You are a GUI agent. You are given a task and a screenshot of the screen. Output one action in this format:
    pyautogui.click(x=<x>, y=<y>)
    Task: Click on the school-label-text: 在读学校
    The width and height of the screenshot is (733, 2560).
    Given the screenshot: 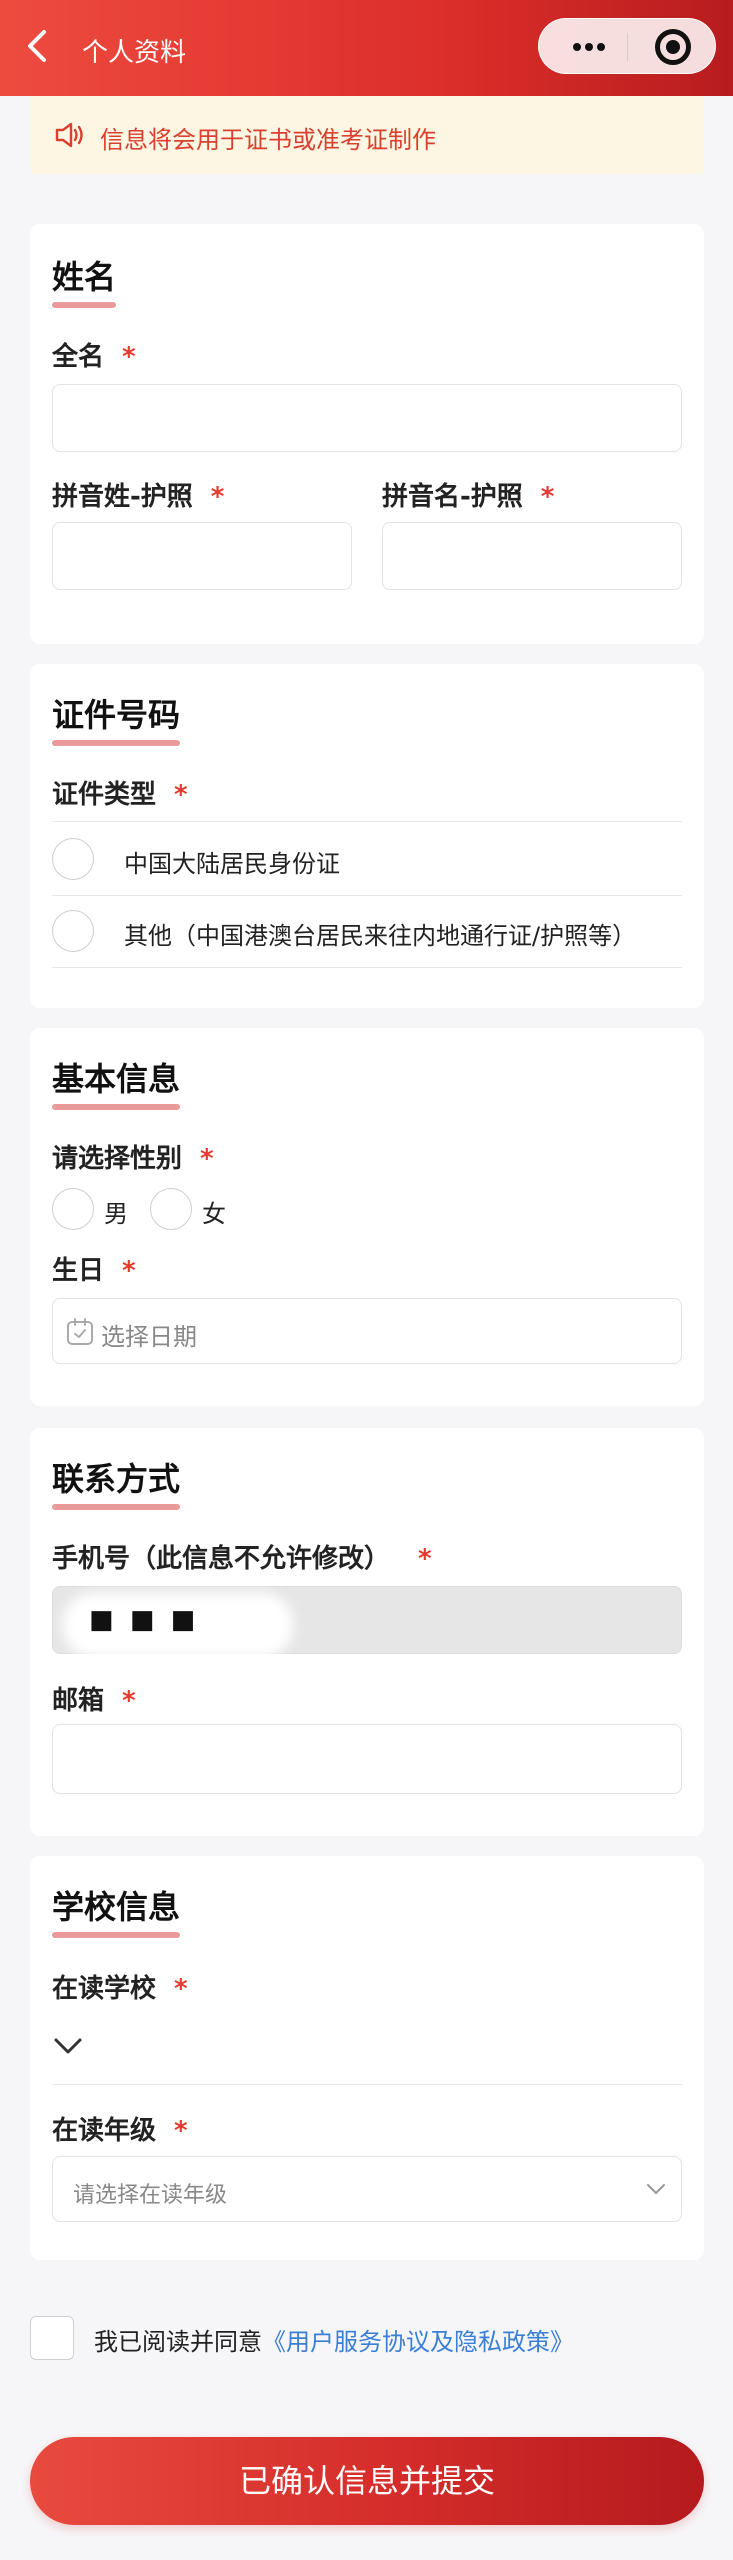 What is the action you would take?
    pyautogui.click(x=104, y=1989)
    